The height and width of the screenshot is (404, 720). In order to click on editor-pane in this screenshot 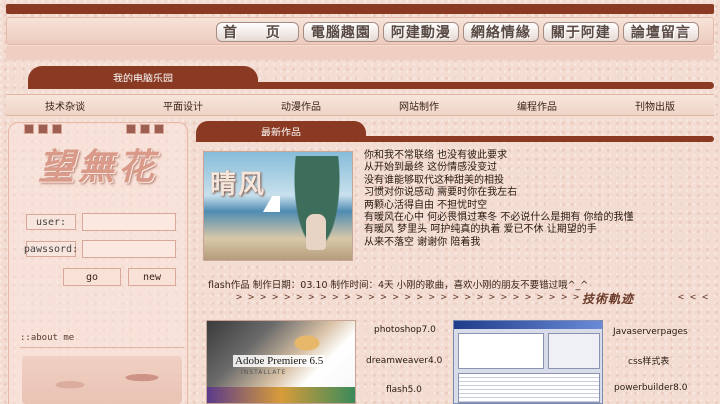, I will do `click(501, 351)`.